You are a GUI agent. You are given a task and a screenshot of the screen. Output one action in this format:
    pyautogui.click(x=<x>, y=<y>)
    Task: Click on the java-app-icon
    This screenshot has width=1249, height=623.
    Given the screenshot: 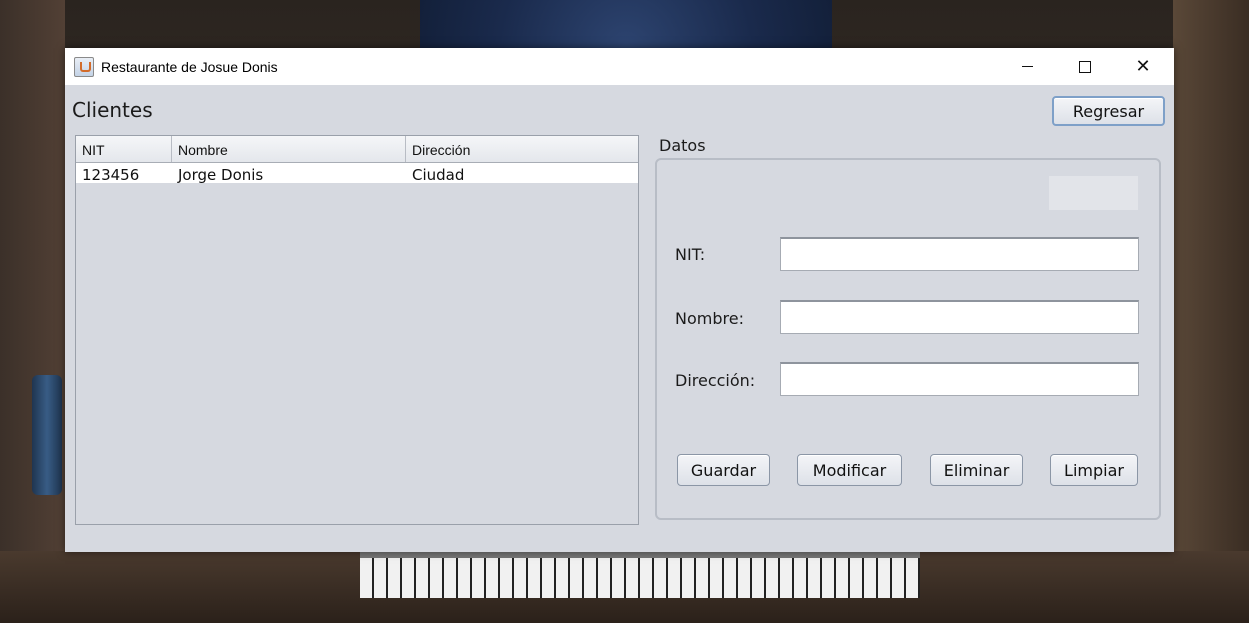 What is the action you would take?
    pyautogui.click(x=84, y=66)
    